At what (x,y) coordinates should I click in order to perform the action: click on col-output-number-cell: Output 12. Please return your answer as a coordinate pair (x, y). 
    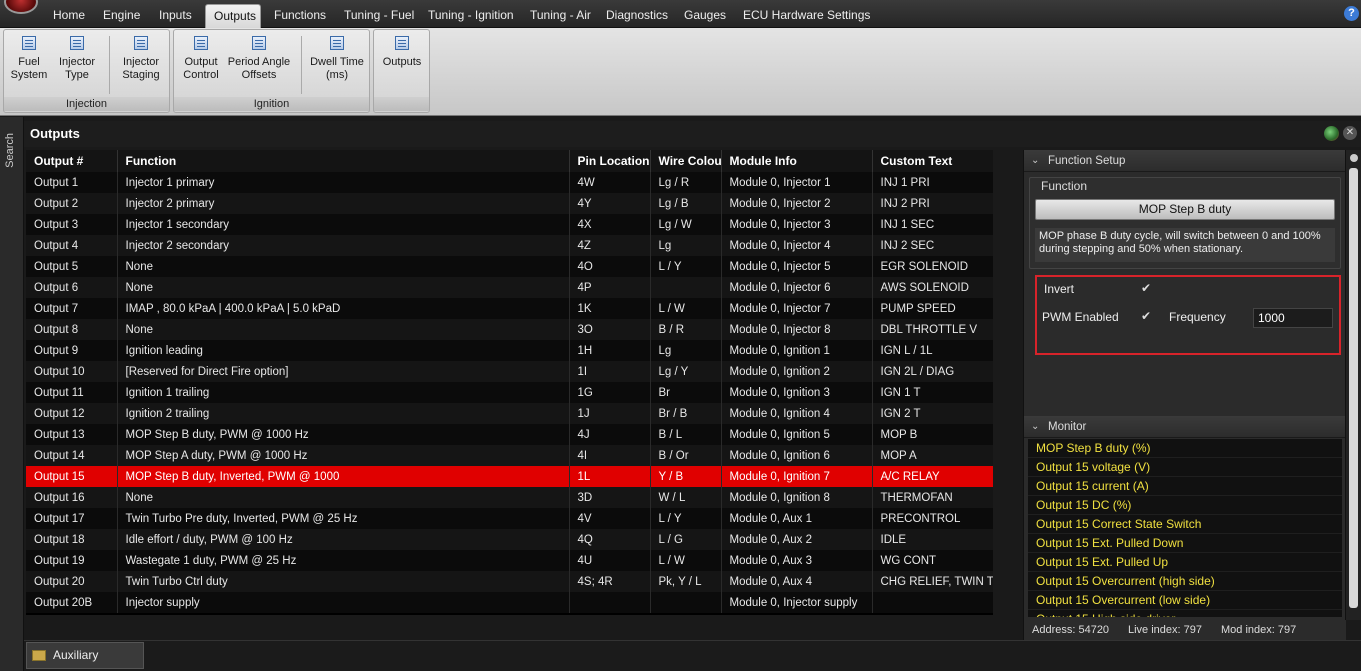
    Looking at the image, I should click on (72, 413).